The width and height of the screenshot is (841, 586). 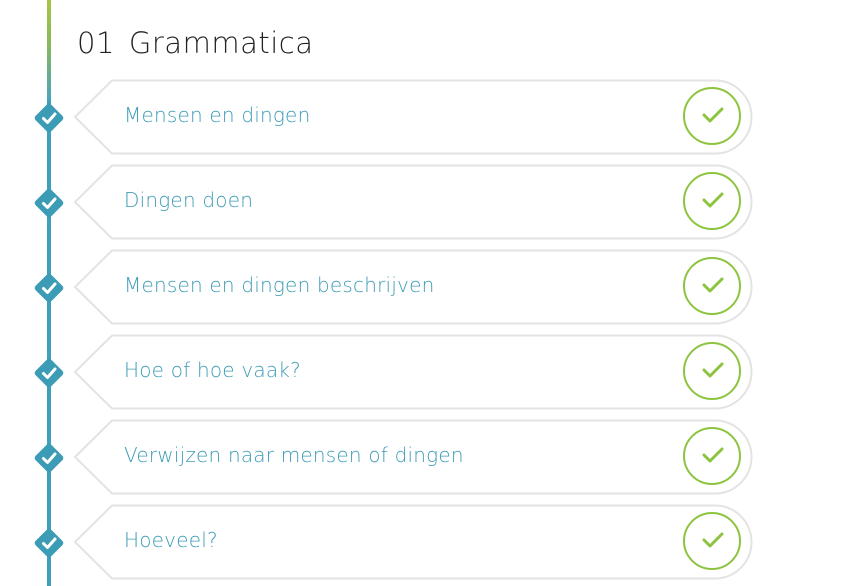 I want to click on lesson-card: Dingen doen, so click(x=413, y=202).